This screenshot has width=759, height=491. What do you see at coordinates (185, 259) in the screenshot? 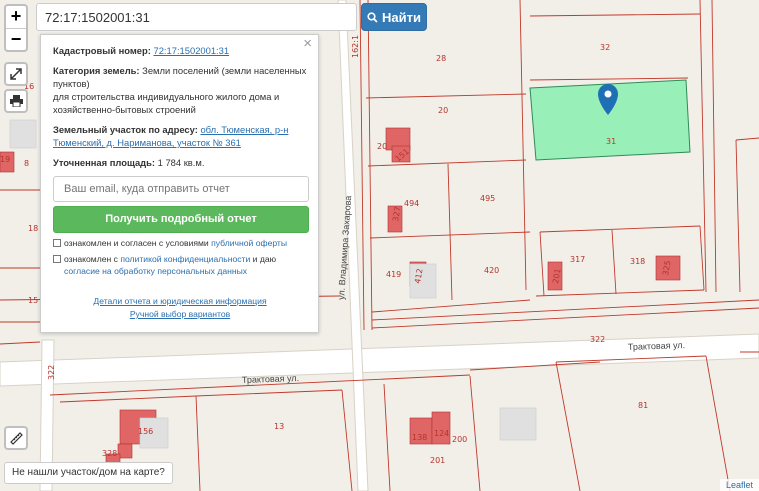
I see `privacy-policy-link: политикой конфиденциальности` at bounding box center [185, 259].